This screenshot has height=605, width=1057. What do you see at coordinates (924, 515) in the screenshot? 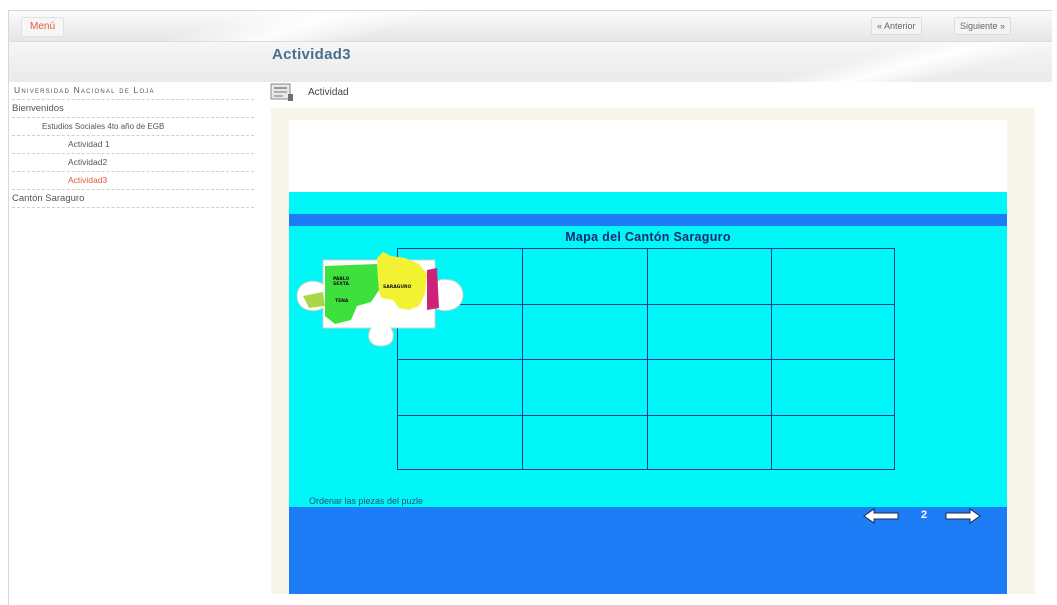
I see `page-number: 2` at bounding box center [924, 515].